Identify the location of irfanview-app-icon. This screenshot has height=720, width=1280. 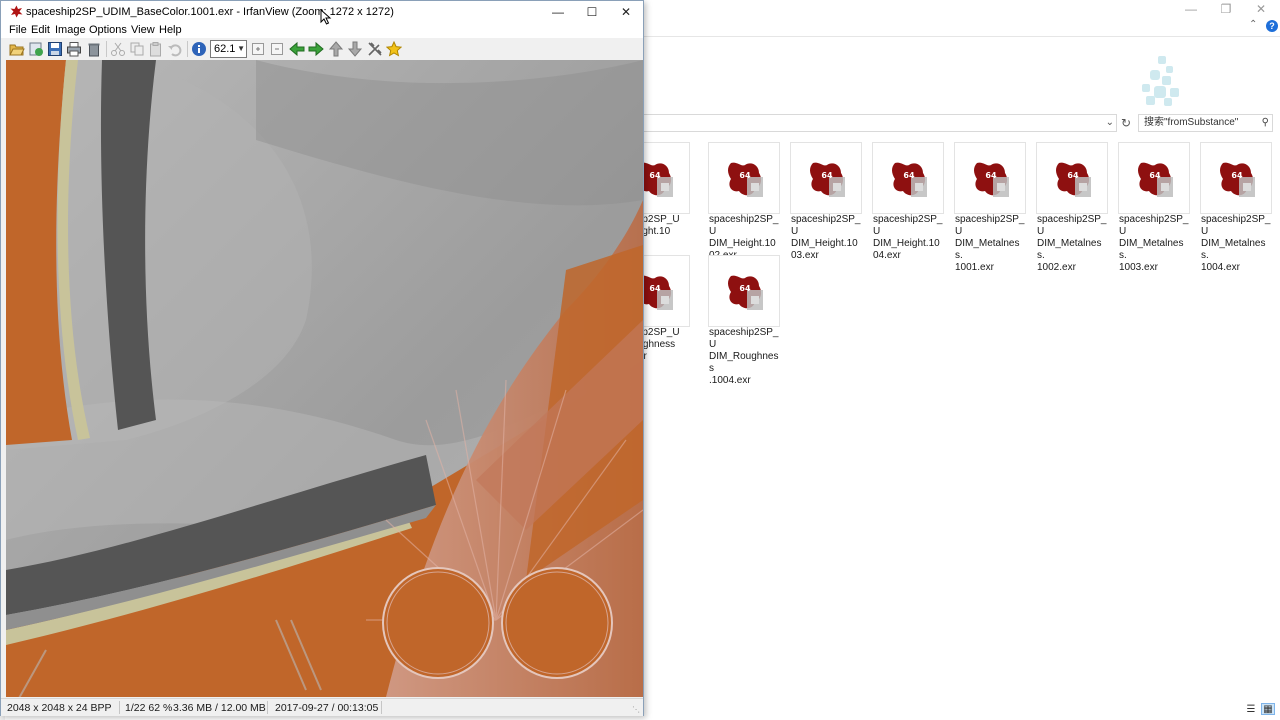
(16, 11).